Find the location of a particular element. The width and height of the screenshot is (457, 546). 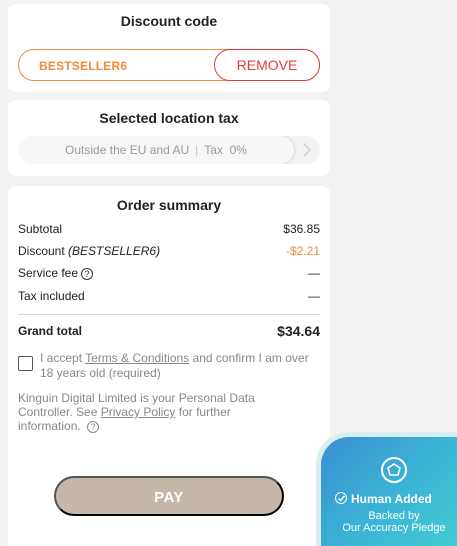

location-tax-text: Outside the EU and AU | Tax 0% is located at coordinates (156, 150).